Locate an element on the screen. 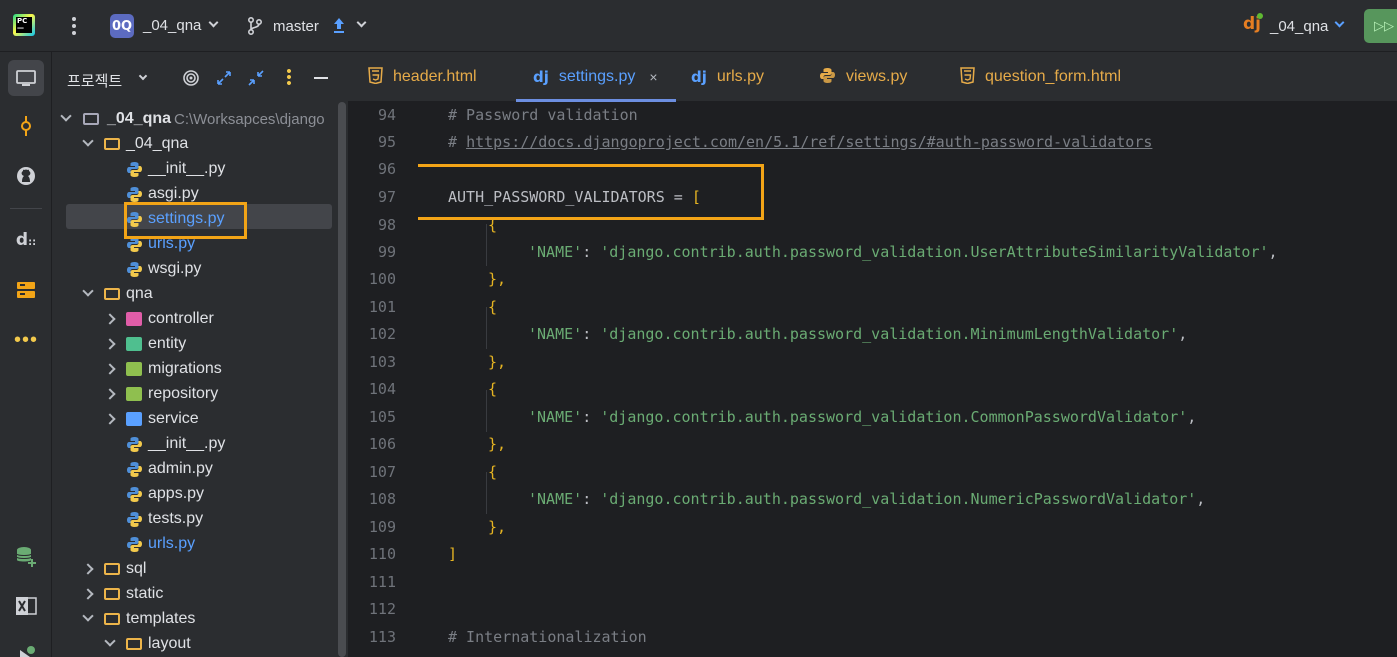 Image resolution: width=1397 pixels, height=657 pixels. main-menu-icon is located at coordinates (74, 26).